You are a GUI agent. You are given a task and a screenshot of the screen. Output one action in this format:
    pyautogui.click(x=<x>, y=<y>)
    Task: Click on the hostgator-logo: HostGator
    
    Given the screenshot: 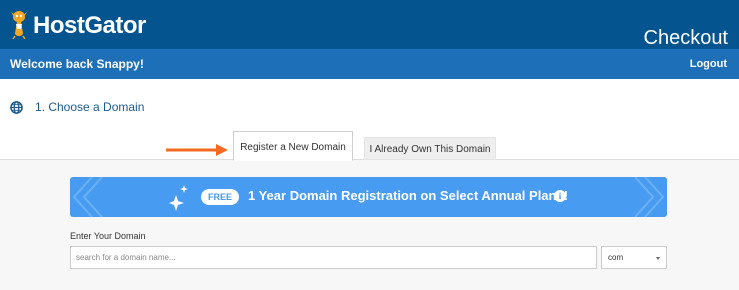 What is the action you would take?
    pyautogui.click(x=77, y=25)
    